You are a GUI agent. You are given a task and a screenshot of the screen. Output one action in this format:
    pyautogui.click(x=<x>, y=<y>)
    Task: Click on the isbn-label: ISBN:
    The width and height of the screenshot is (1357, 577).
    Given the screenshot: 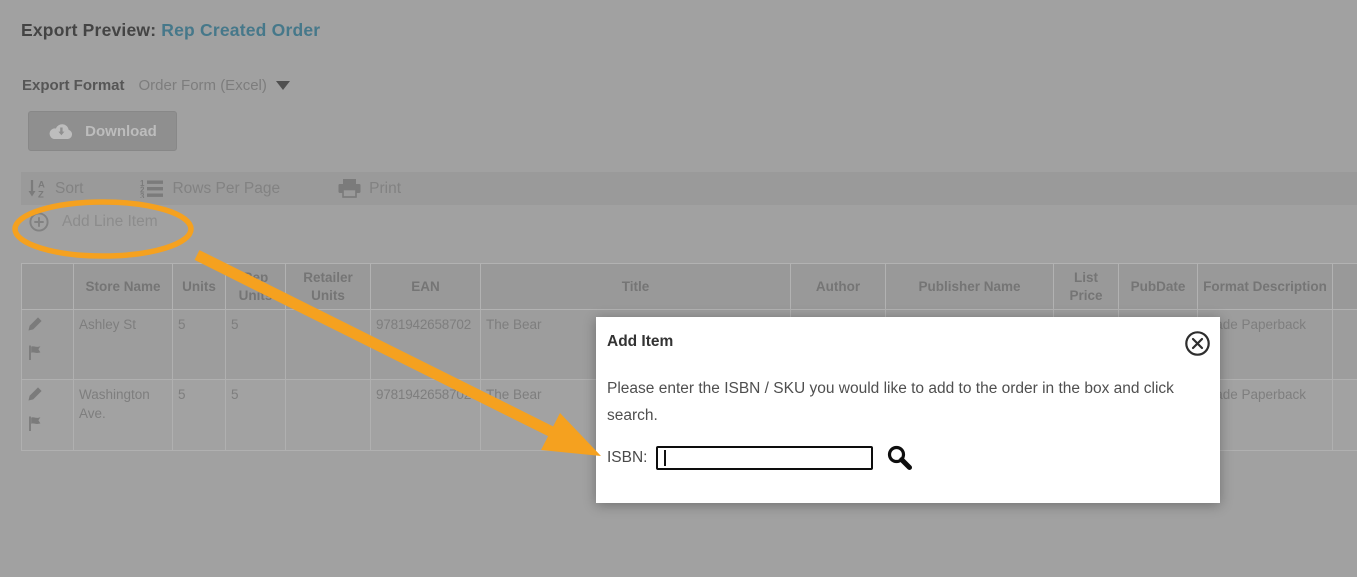 What is the action you would take?
    pyautogui.click(x=627, y=457)
    